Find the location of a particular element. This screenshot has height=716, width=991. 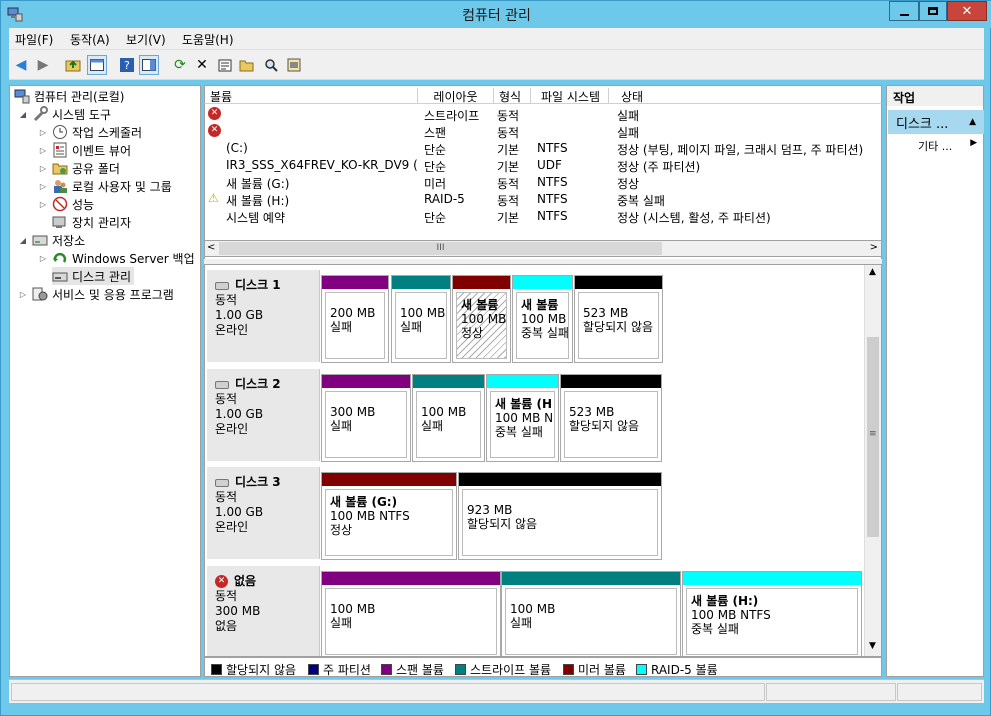

legend-label: 할당되지 않음 is located at coordinates (261, 670).